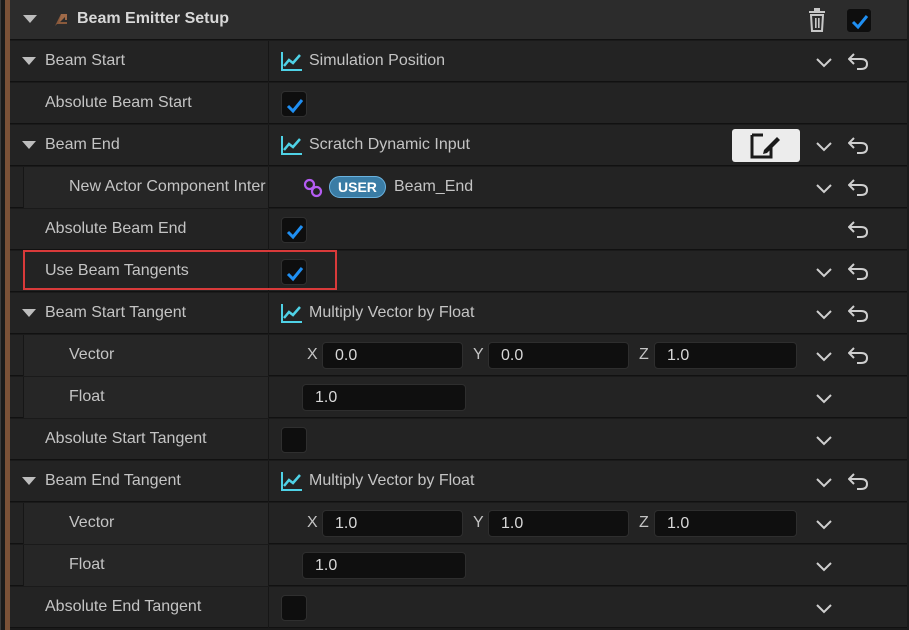  Describe the element at coordinates (458, 229) in the screenshot. I see `row-absolute-beam-end: Absolute Beam End` at that location.